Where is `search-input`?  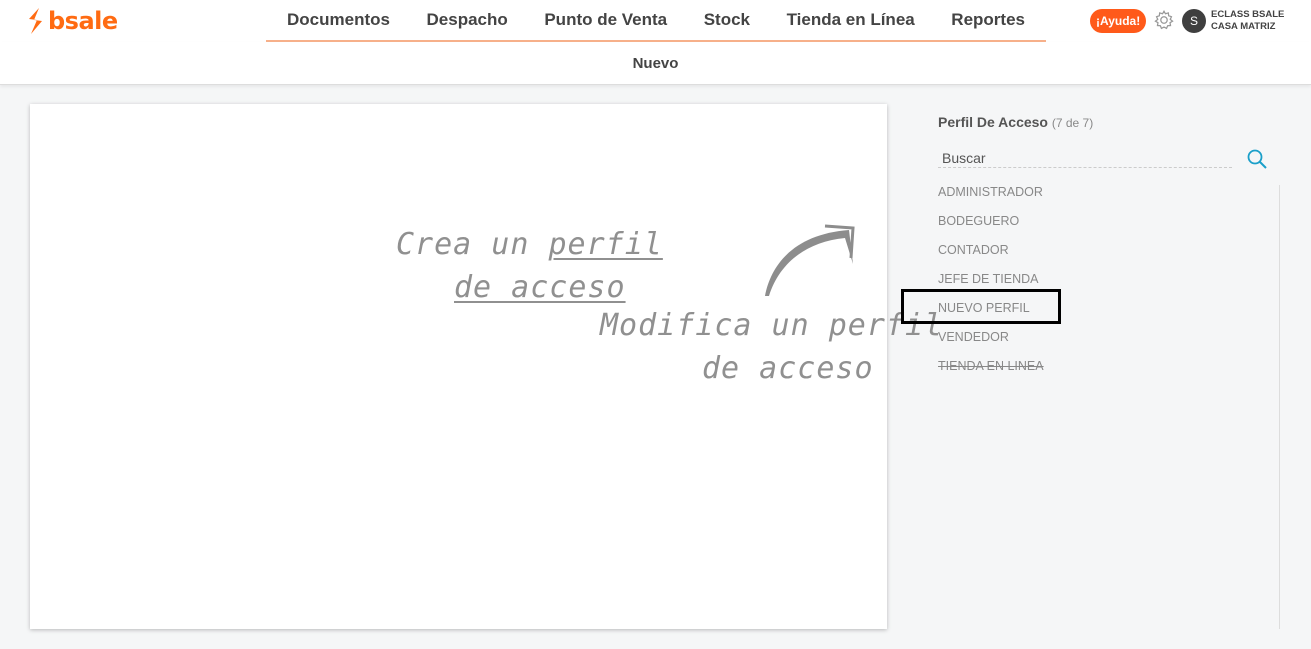 search-input is located at coordinates (1085, 158).